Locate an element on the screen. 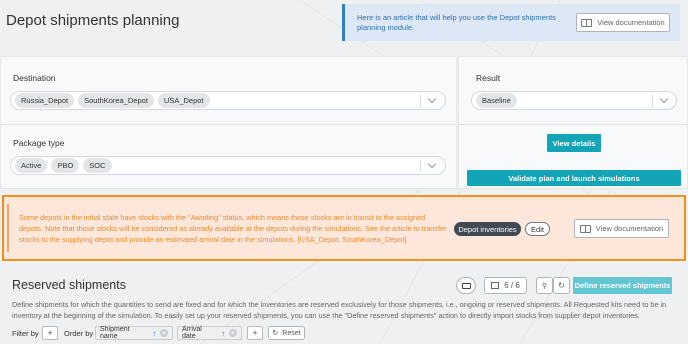 This screenshot has height=344, width=688. destination-label: Destination is located at coordinates (34, 78).